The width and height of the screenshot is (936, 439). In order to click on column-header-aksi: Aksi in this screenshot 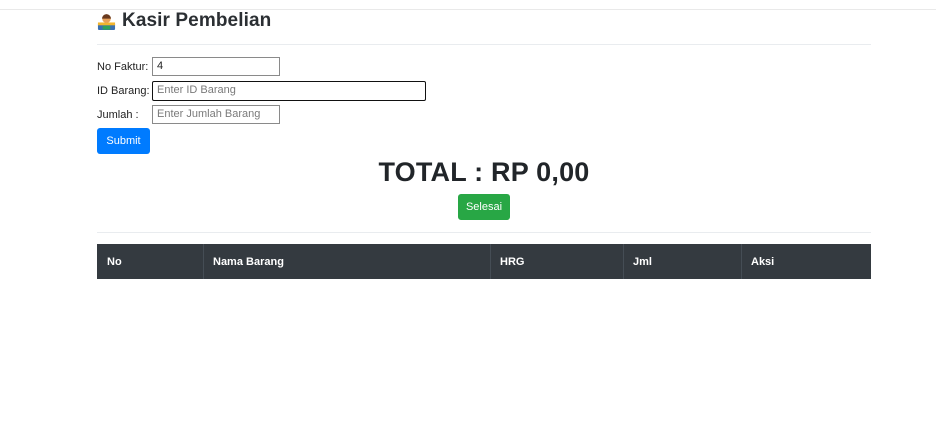, I will do `click(763, 261)`.